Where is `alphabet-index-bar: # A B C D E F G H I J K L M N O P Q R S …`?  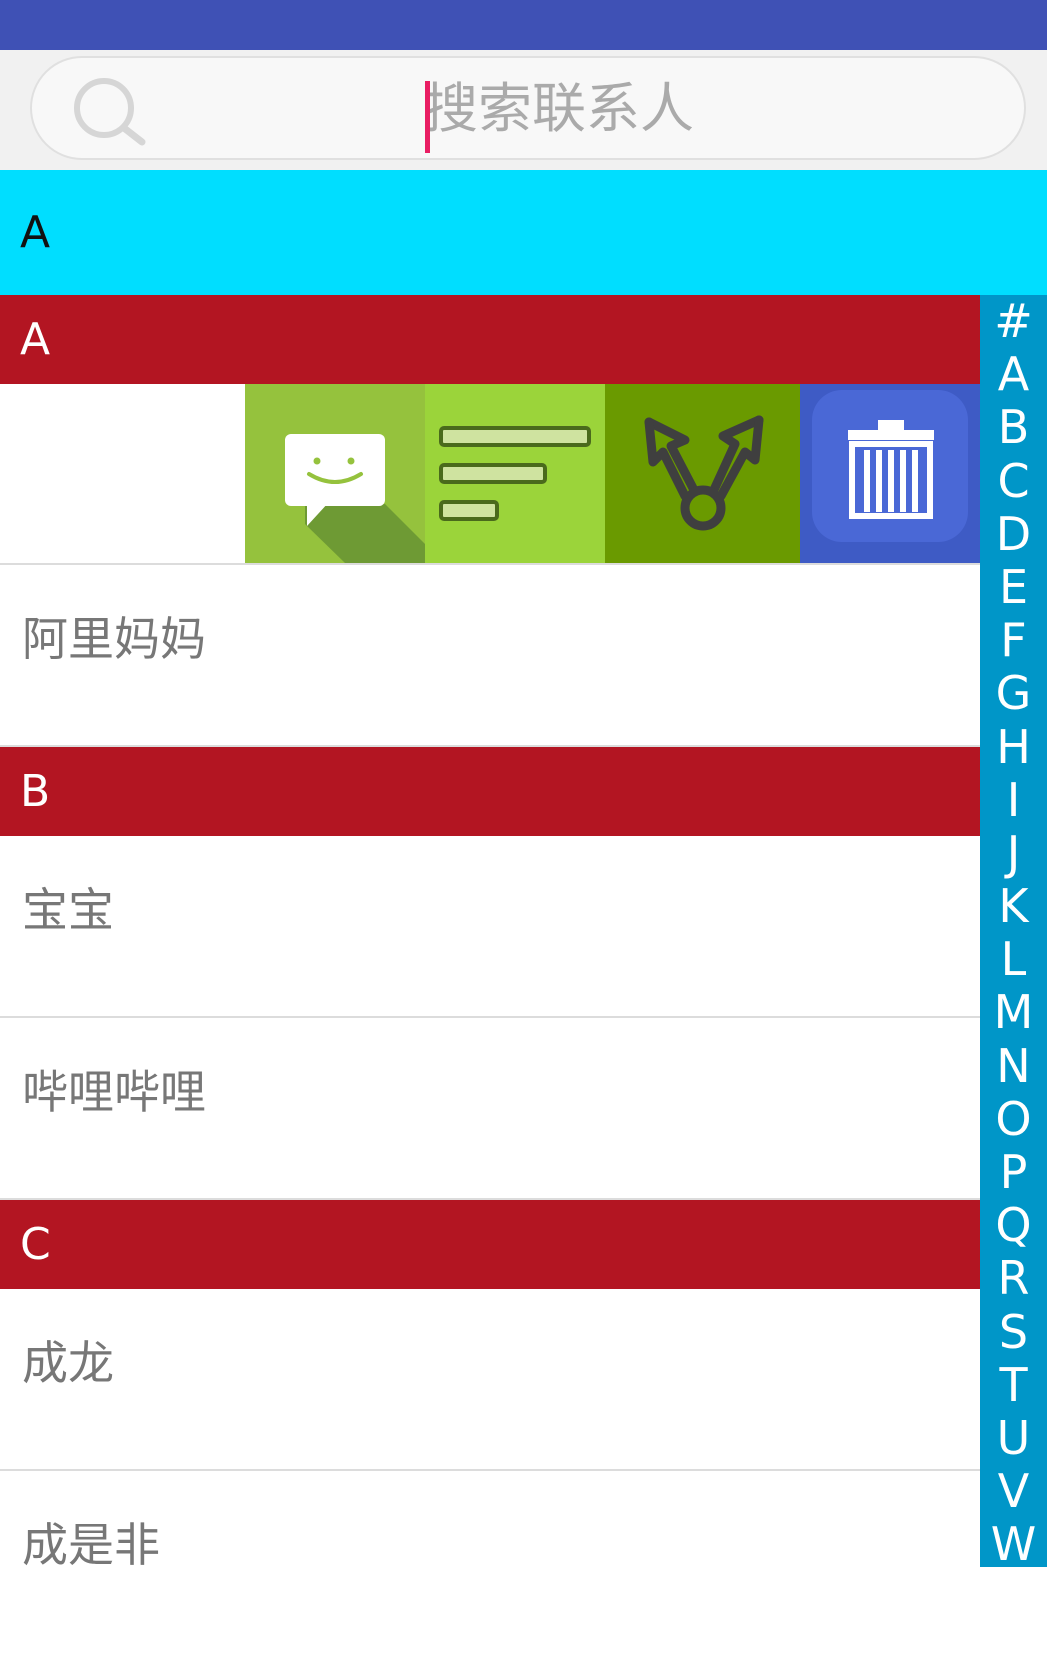 alphabet-index-bar: # A B C D E F G H I J K L M N O P Q R S … is located at coordinates (1013, 932).